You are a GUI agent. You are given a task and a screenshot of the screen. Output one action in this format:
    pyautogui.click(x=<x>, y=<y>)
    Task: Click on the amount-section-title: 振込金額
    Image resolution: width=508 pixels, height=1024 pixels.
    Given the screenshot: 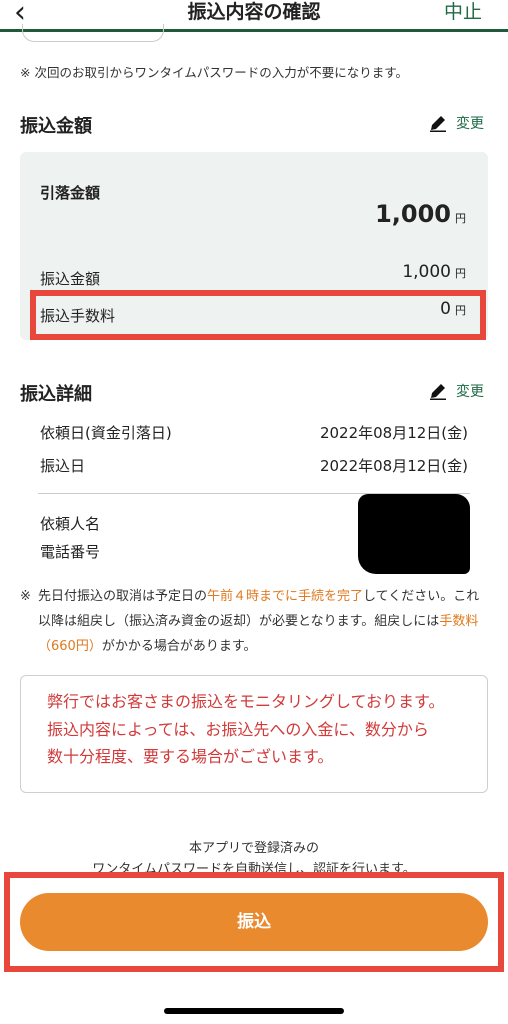 What is the action you would take?
    pyautogui.click(x=56, y=126)
    